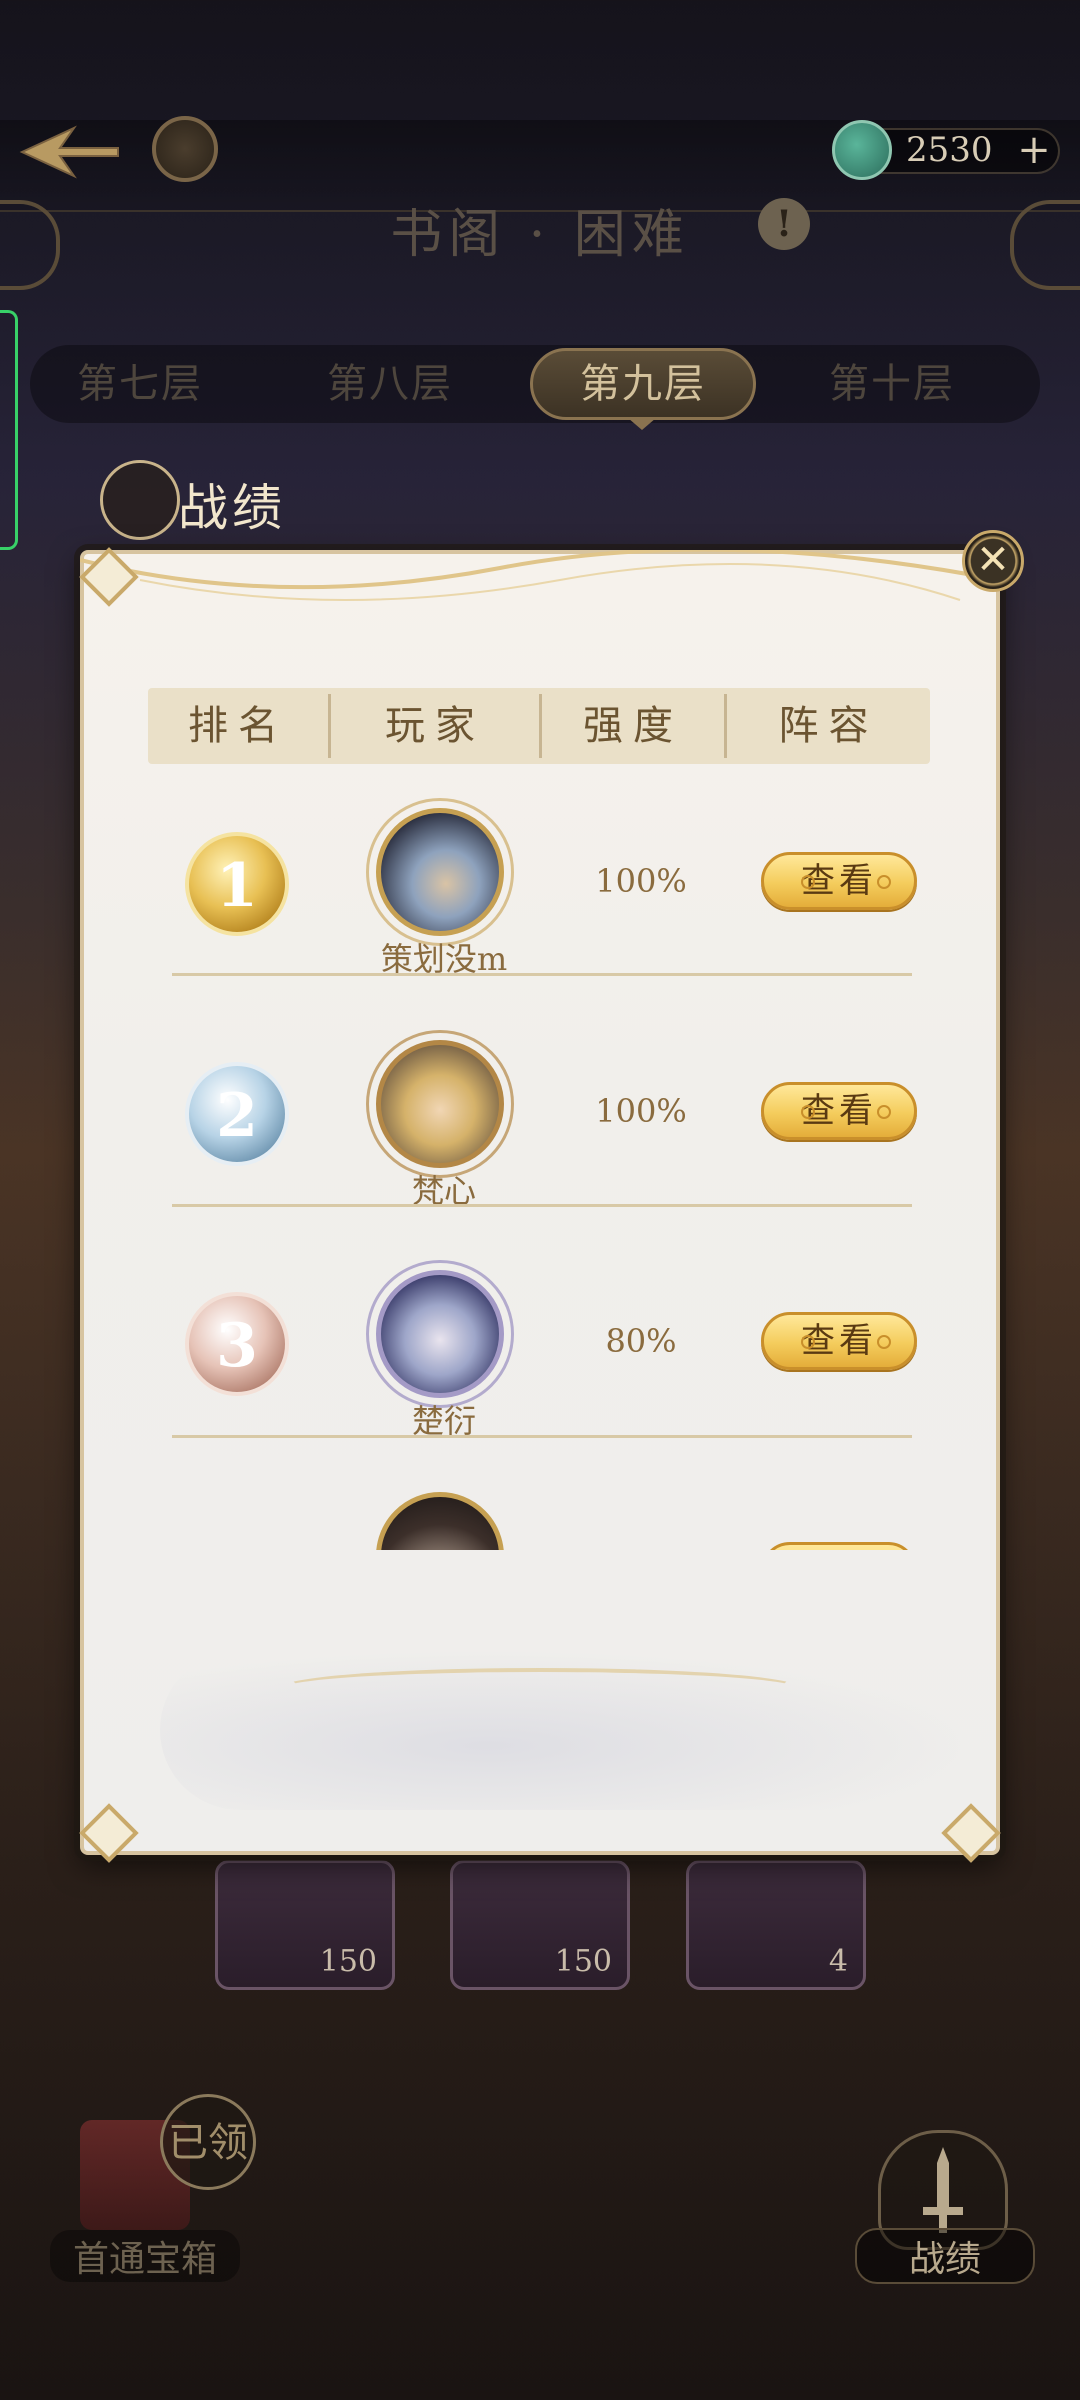 This screenshot has height=2400, width=1080. What do you see at coordinates (993, 561) in the screenshot?
I see `close-button: ✕` at bounding box center [993, 561].